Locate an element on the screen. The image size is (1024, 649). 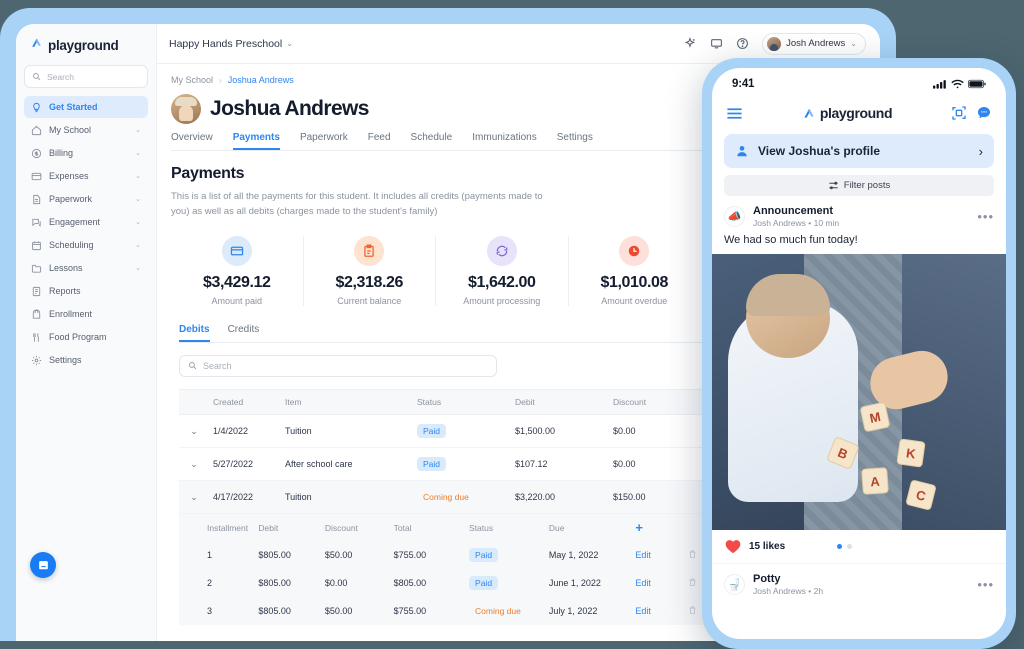
table-row: ⌄ 1/4/2022 Tuition Paid $1,500.00 $0.00 is located at coordinates (444, 431).